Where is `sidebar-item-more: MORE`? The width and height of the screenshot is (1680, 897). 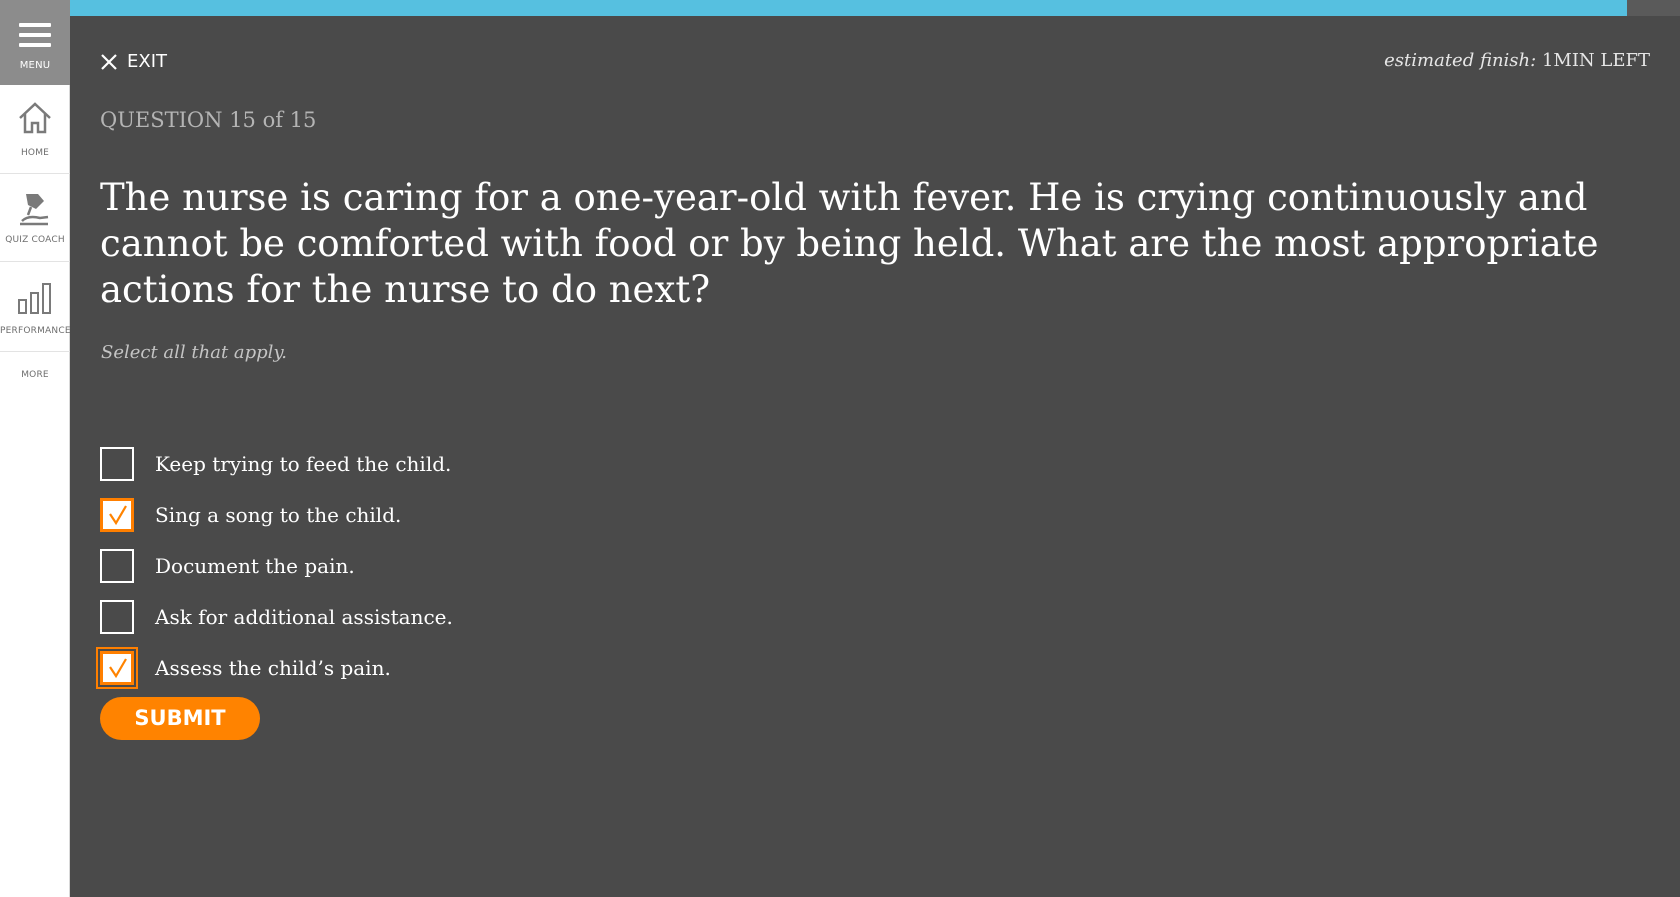
sidebar-item-more: MORE is located at coordinates (35, 376).